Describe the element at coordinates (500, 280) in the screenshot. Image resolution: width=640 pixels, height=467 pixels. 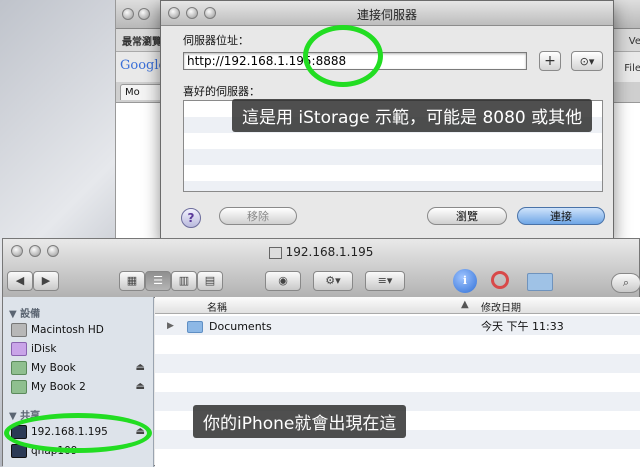
I see `prohibited-icon` at that location.